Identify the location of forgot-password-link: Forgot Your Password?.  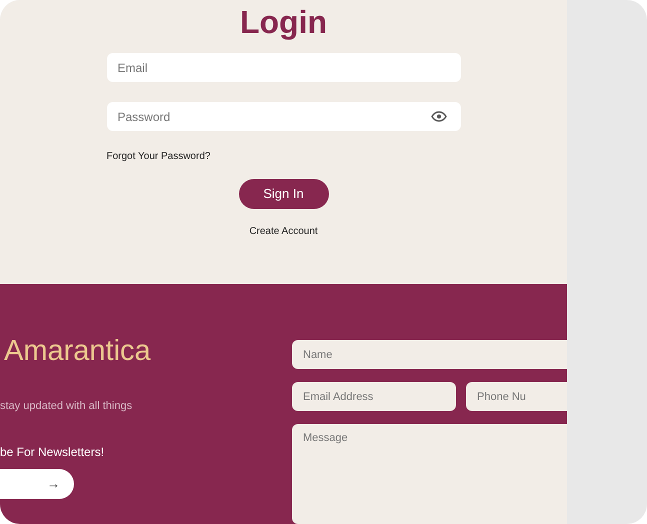
(158, 156).